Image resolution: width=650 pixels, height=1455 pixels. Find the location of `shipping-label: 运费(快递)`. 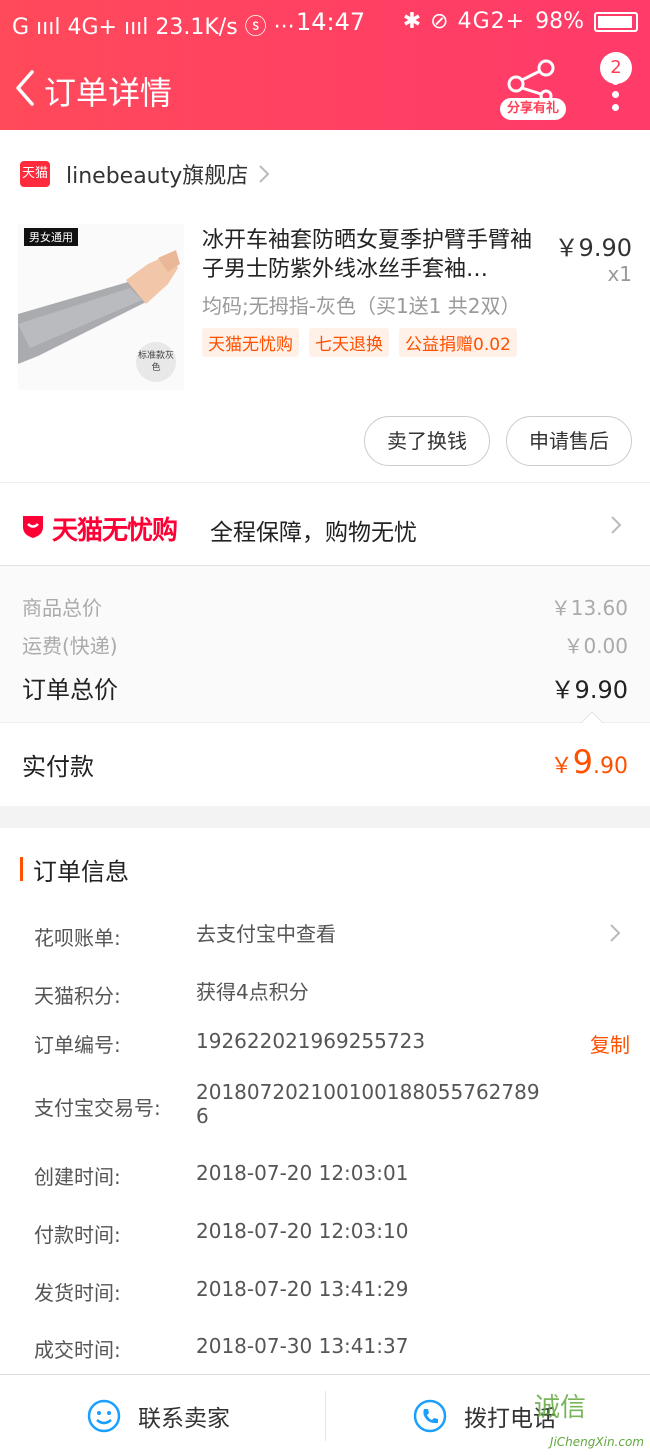

shipping-label: 运费(快递) is located at coordinates (70, 646).